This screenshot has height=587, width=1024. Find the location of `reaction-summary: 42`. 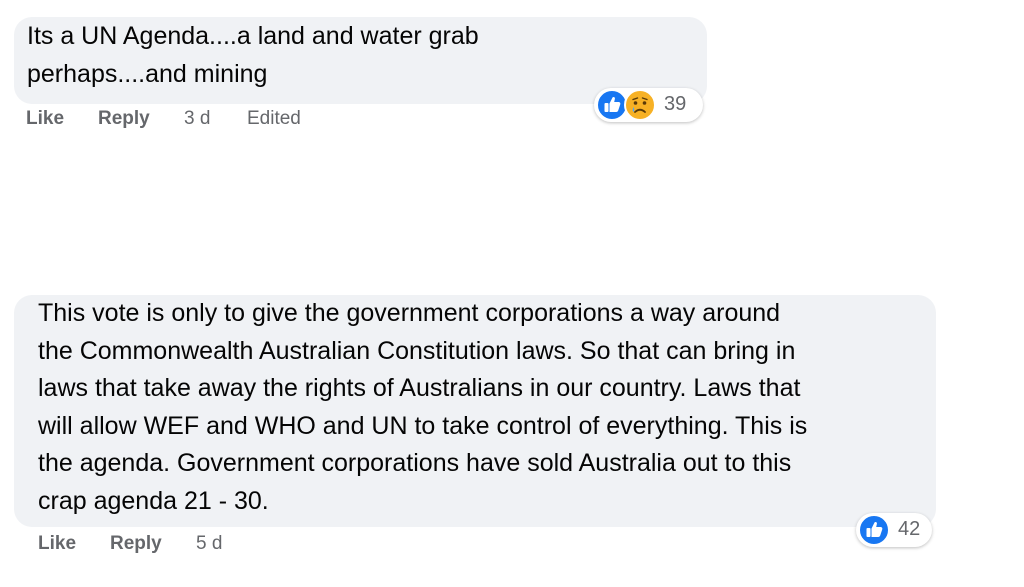

reaction-summary: 42 is located at coordinates (894, 530).